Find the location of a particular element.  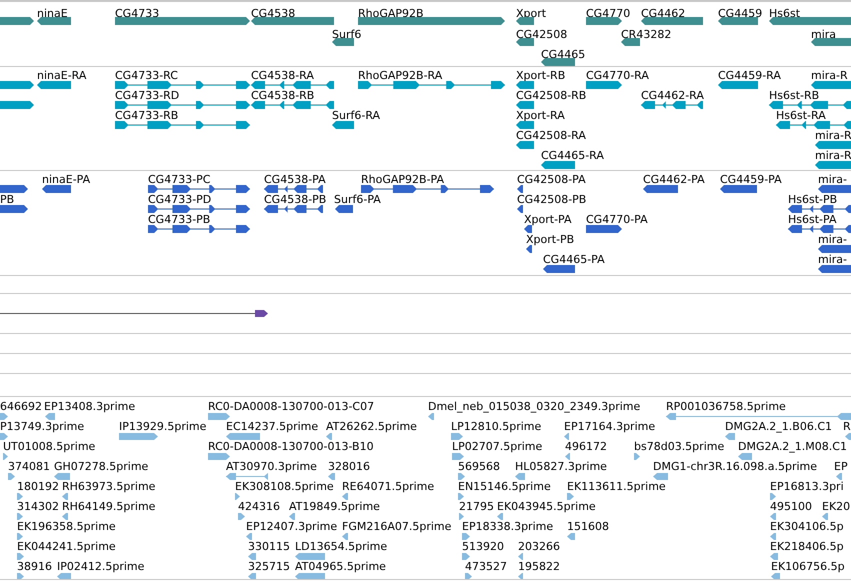

feature-label: 330115 is located at coordinates (269, 546).